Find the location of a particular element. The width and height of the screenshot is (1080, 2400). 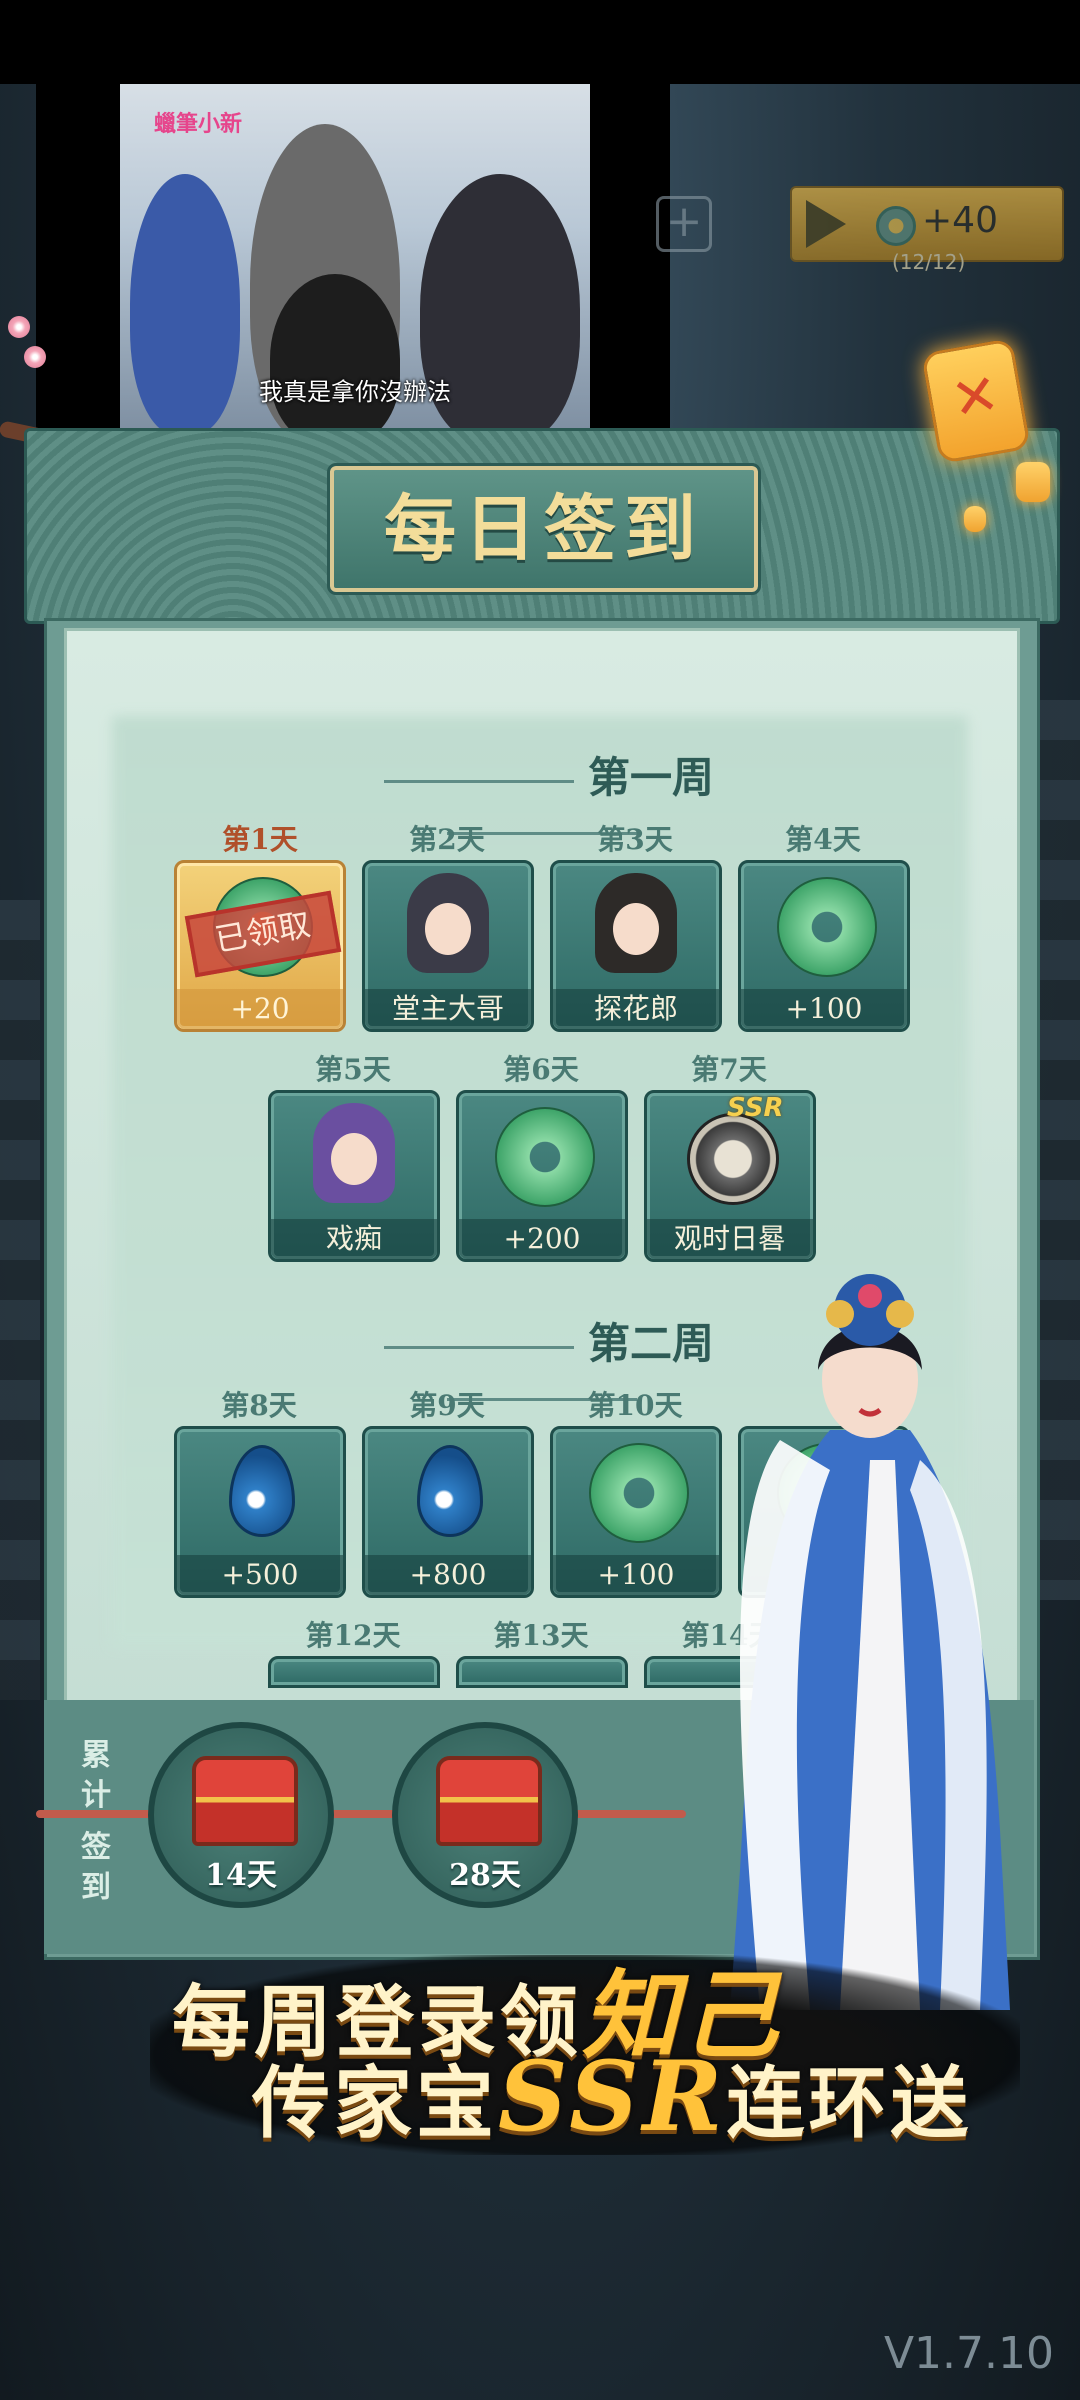

day-reward-caption: 堂主大哥 is located at coordinates (448, 1009).